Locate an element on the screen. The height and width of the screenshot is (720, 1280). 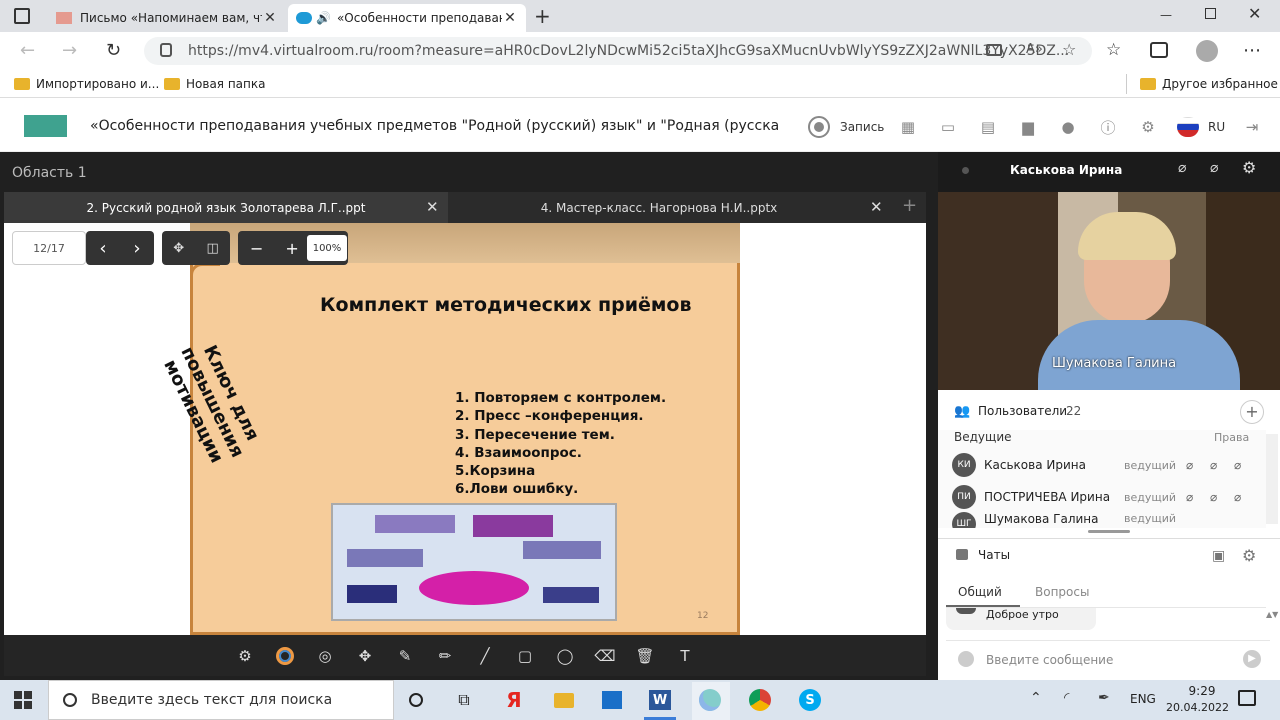
browser-tab-mail: Письмо «Напоминаем вам, что ✕ is located at coordinates (167, 18).